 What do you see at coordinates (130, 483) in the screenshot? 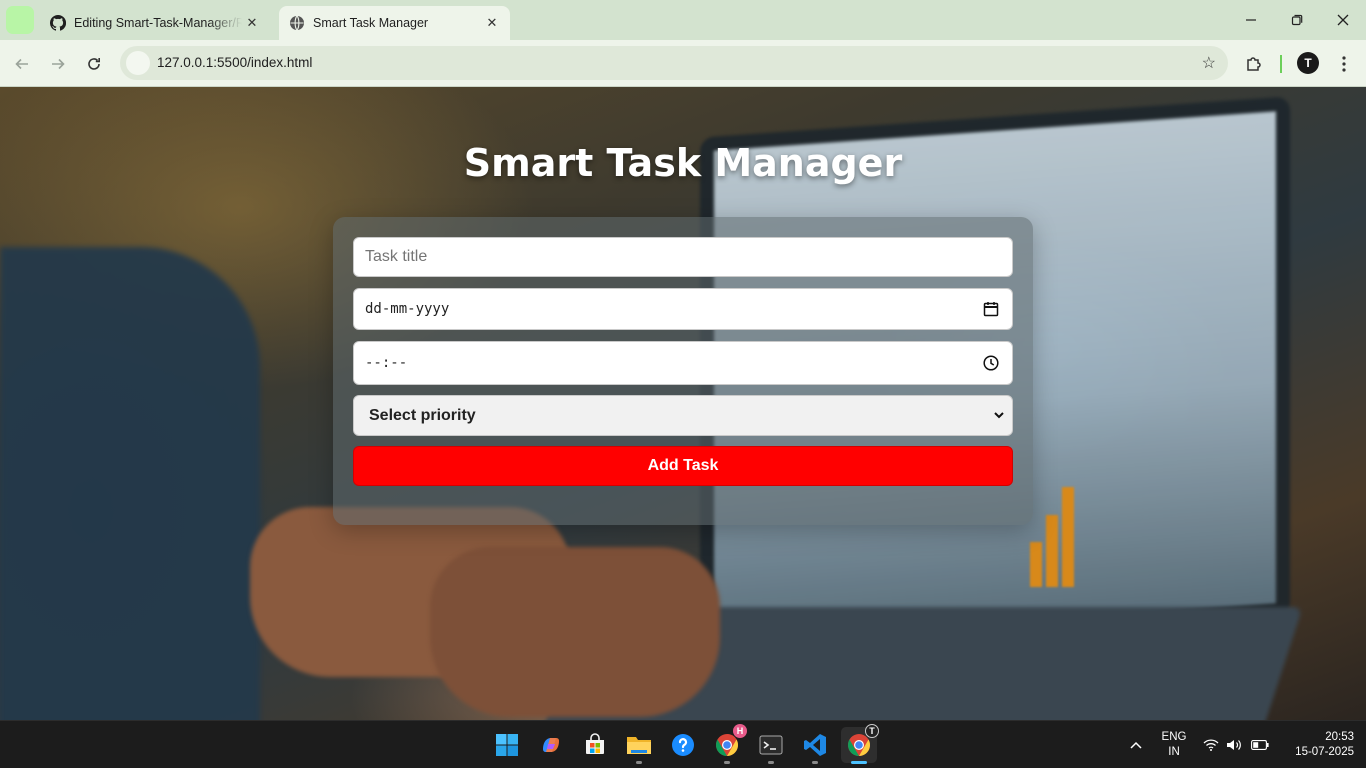
I see `background-arm` at bounding box center [130, 483].